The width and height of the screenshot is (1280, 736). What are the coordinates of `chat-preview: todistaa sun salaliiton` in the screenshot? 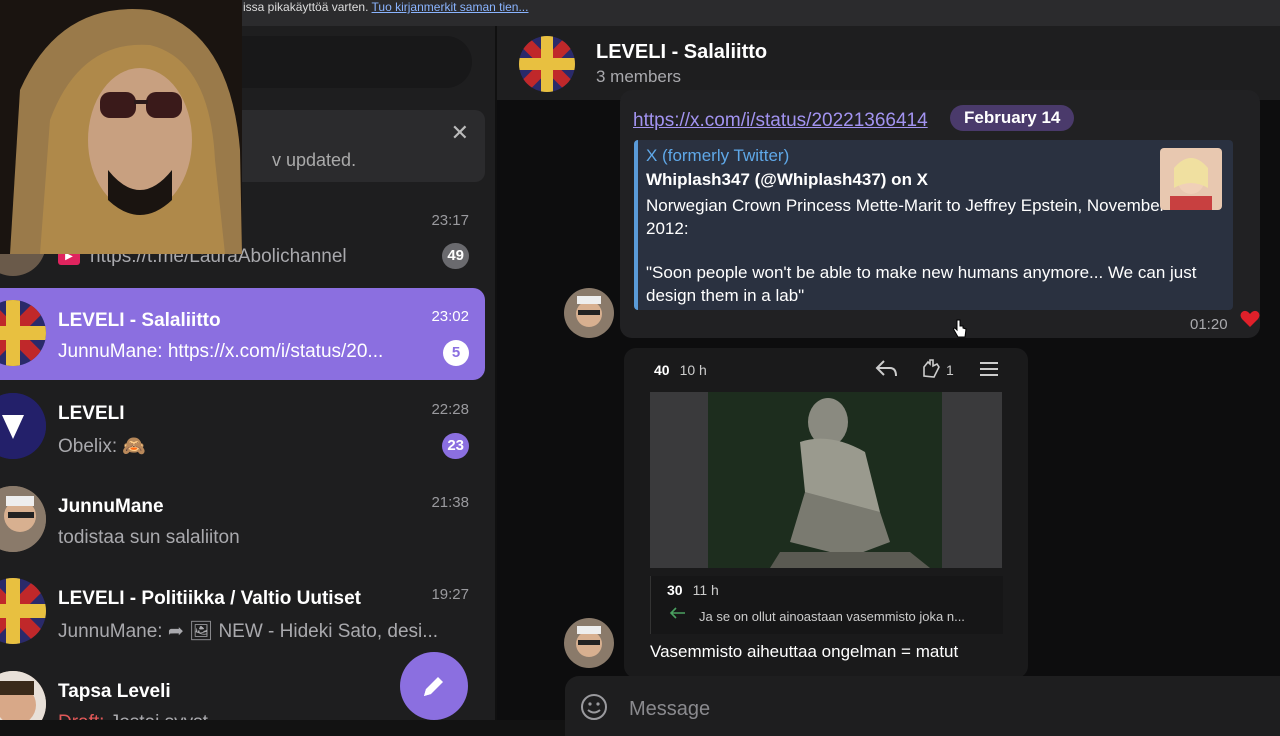 It's located at (149, 537).